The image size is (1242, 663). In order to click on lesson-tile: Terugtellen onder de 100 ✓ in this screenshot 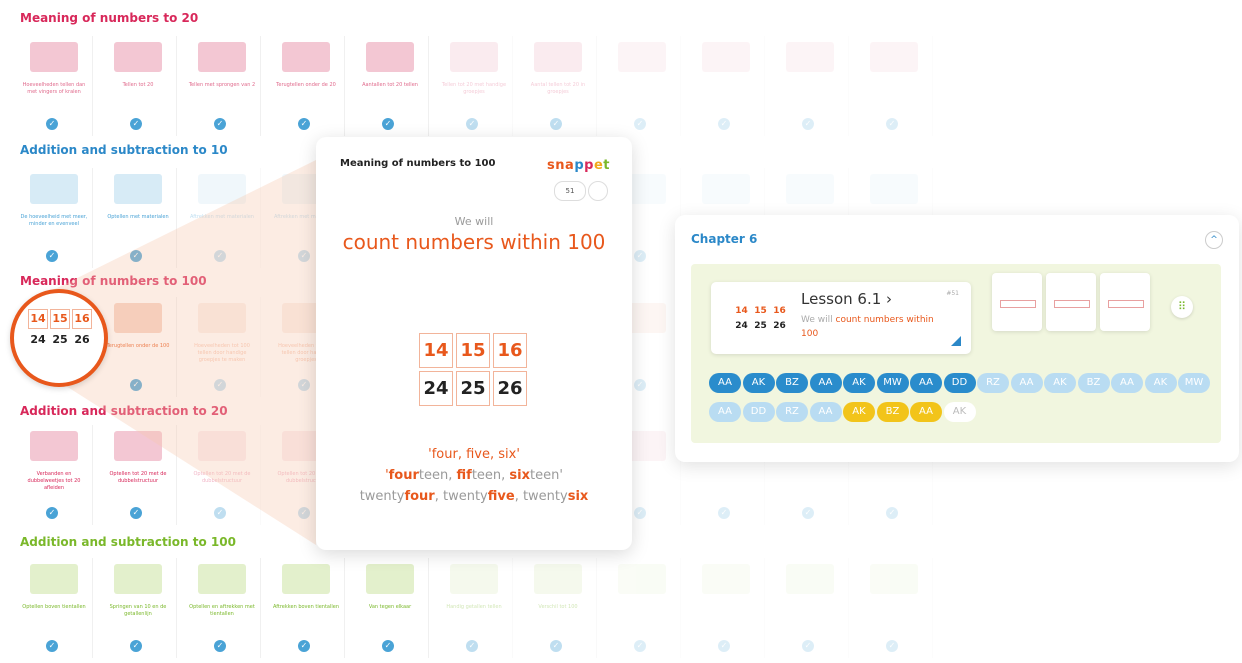, I will do `click(138, 347)`.